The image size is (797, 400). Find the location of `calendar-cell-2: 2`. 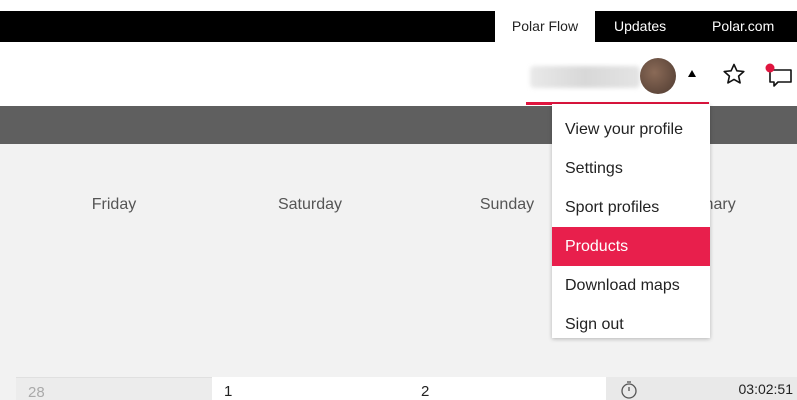

calendar-cell-2: 2 is located at coordinates (507, 388).